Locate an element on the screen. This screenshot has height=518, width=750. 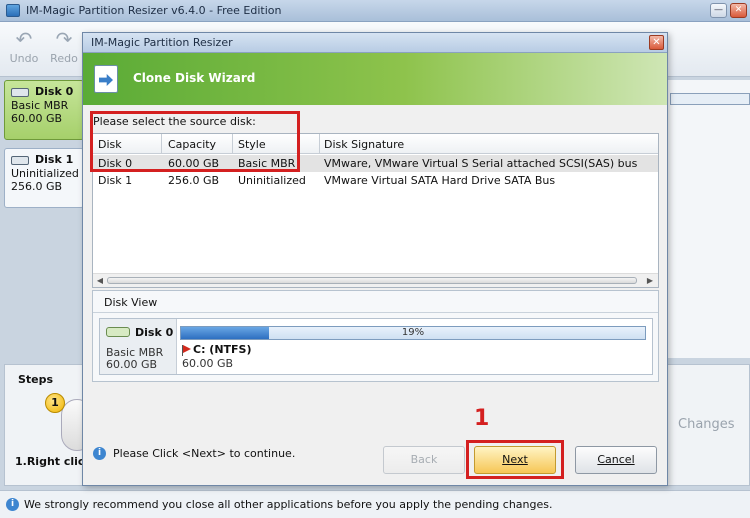
back-button: Back is located at coordinates (424, 460).